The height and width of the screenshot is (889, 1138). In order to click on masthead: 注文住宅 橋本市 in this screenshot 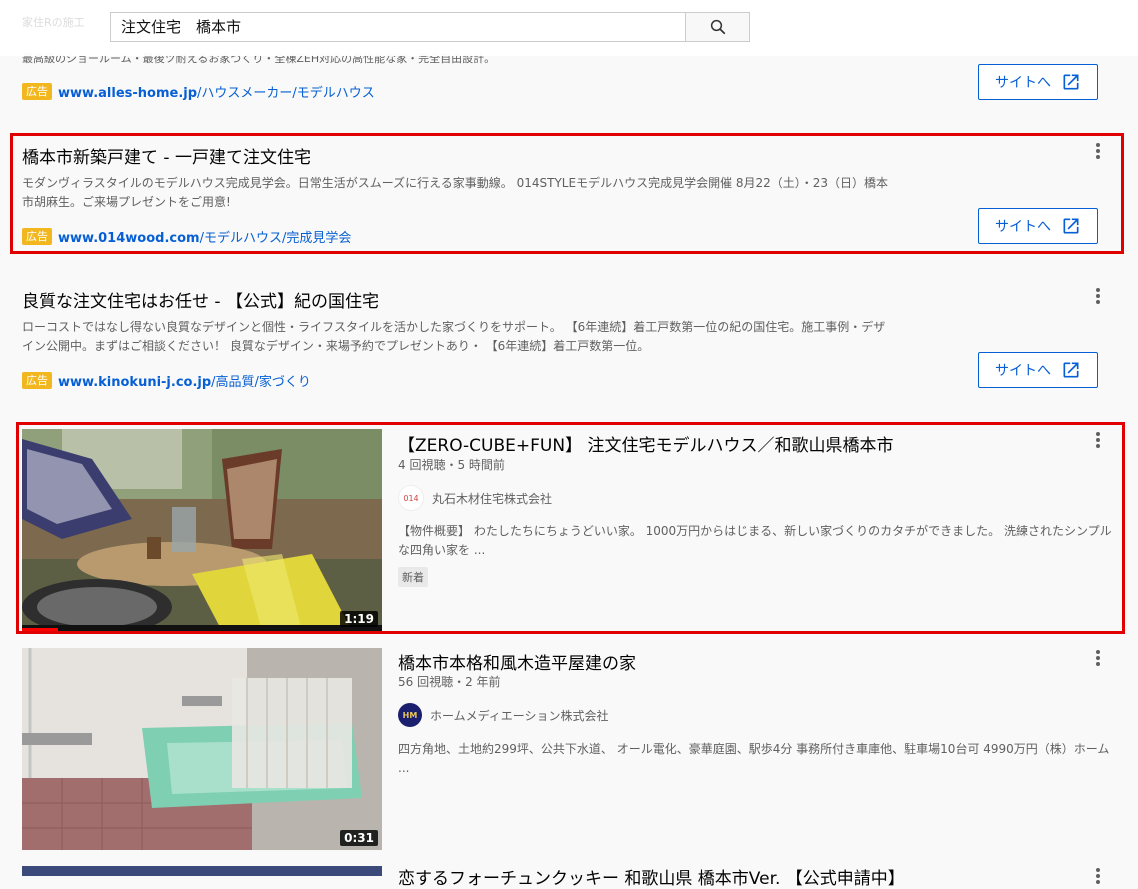, I will do `click(569, 28)`.